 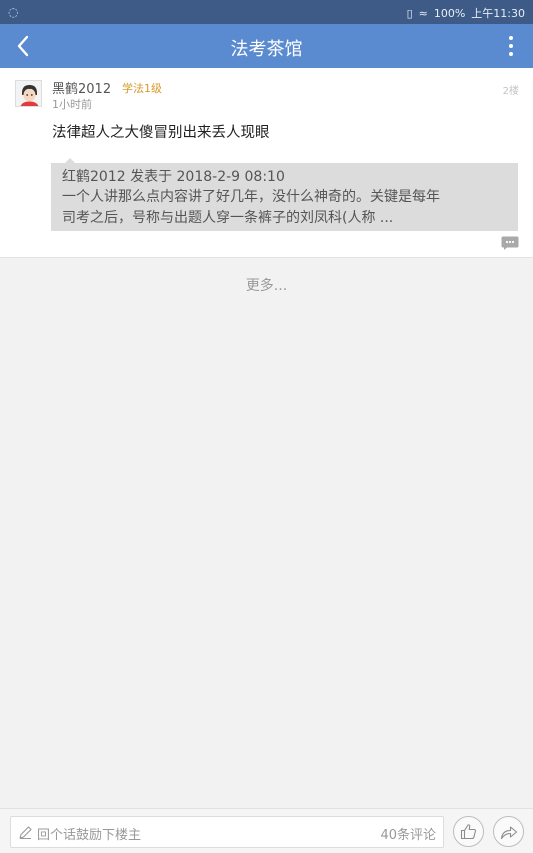 What do you see at coordinates (266, 49) in the screenshot?
I see `page-title: 法考茶馆` at bounding box center [266, 49].